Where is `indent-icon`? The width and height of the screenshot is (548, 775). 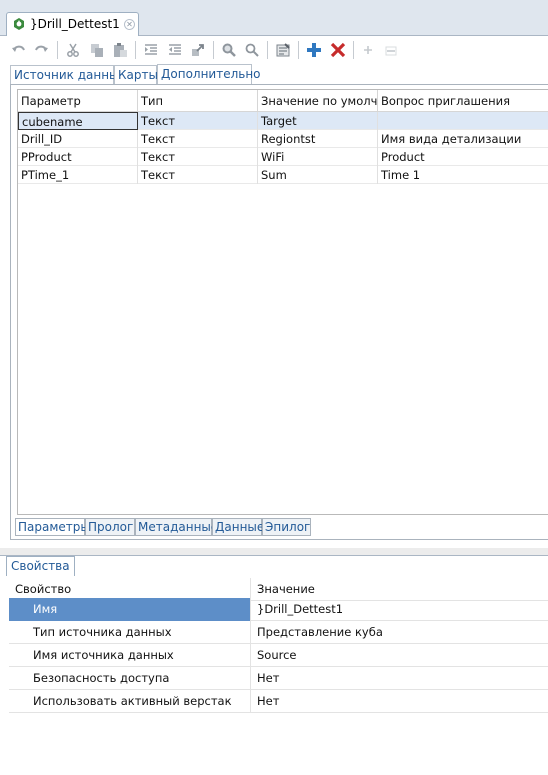
indent-icon is located at coordinates (151, 50).